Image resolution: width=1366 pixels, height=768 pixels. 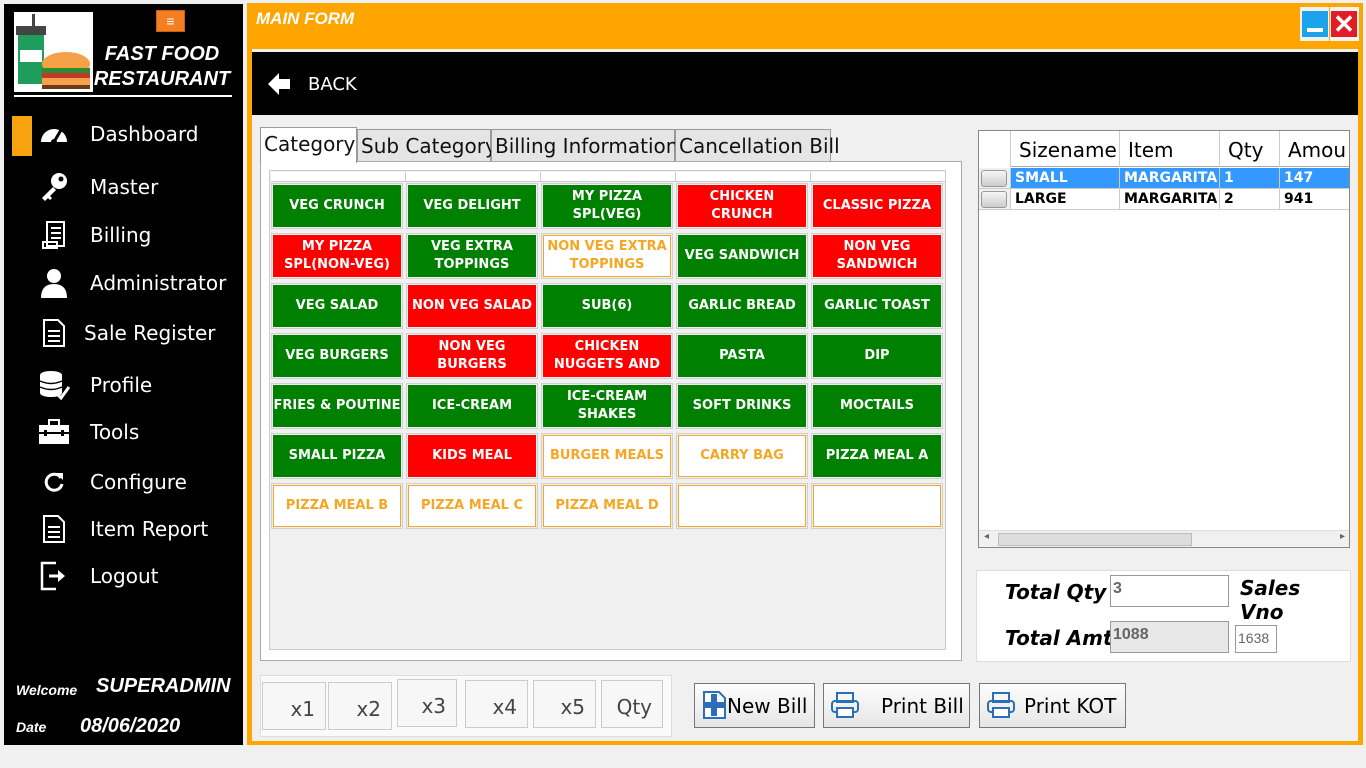 I want to click on category-button: CHICKEN CRUNCH, so click(x=742, y=206).